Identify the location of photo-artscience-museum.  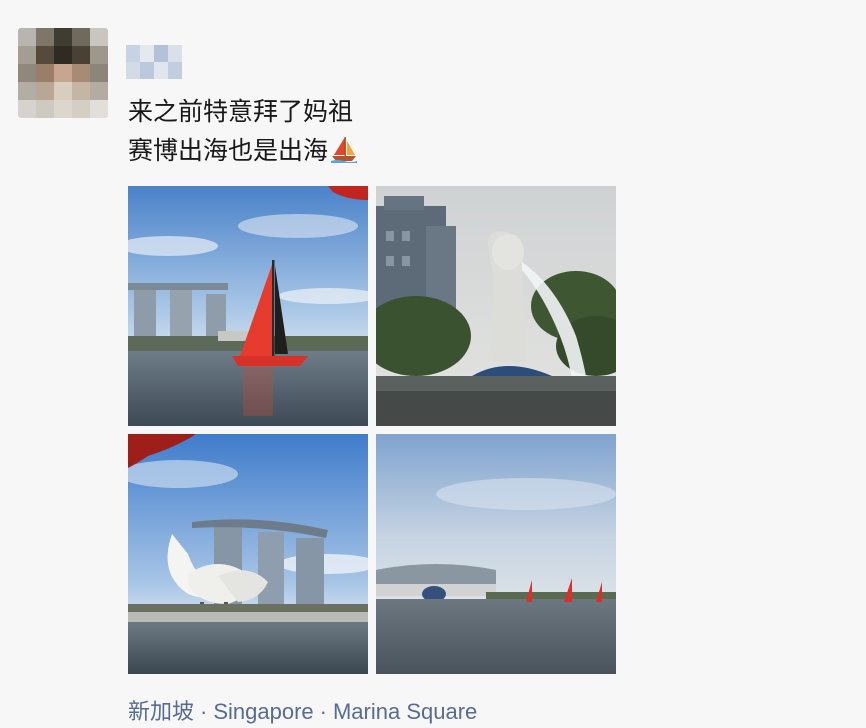
(248, 554).